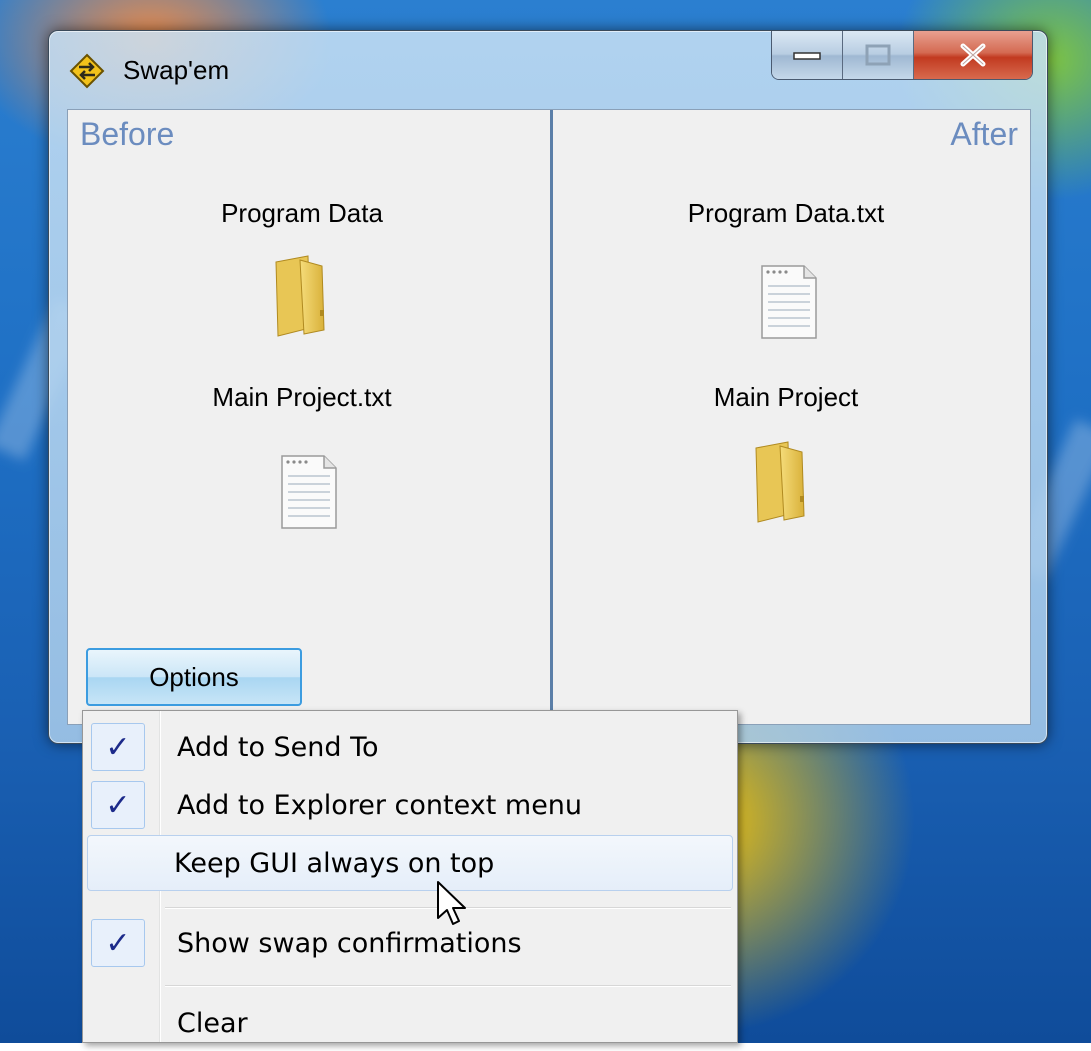 The image size is (1091, 1051). What do you see at coordinates (451, 903) in the screenshot?
I see `mouse-cursor-icon` at bounding box center [451, 903].